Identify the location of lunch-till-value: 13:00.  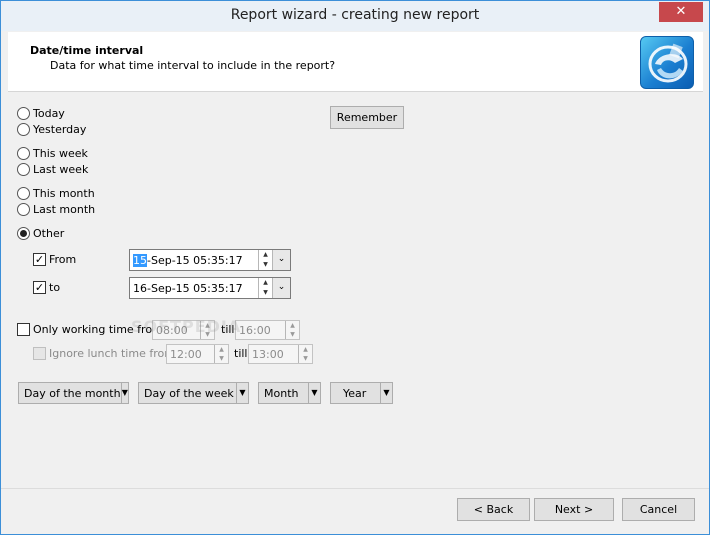
(268, 354).